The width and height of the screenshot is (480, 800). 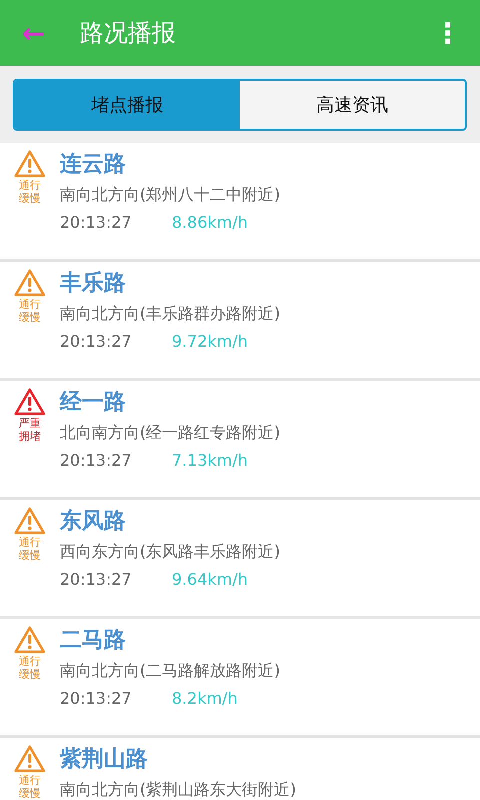 What do you see at coordinates (179, 789) in the screenshot?
I see `direction-text: 南向北方向(紫荆山路东大街附近)` at bounding box center [179, 789].